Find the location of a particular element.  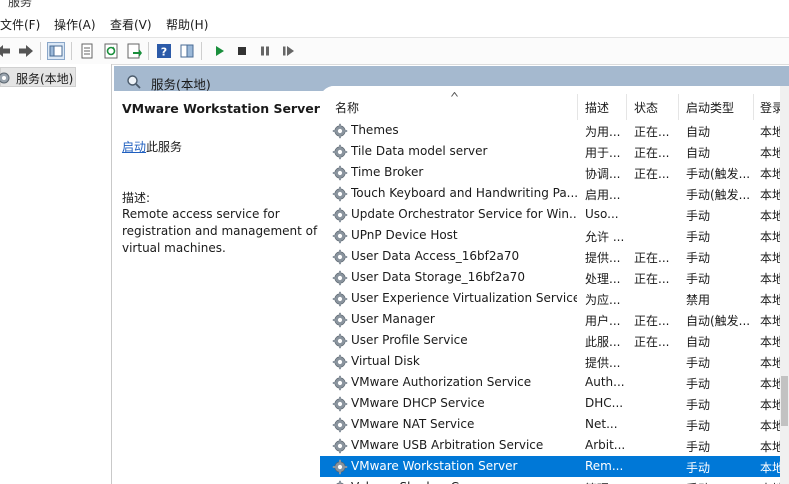

start-service-link: 启动 is located at coordinates (134, 147).